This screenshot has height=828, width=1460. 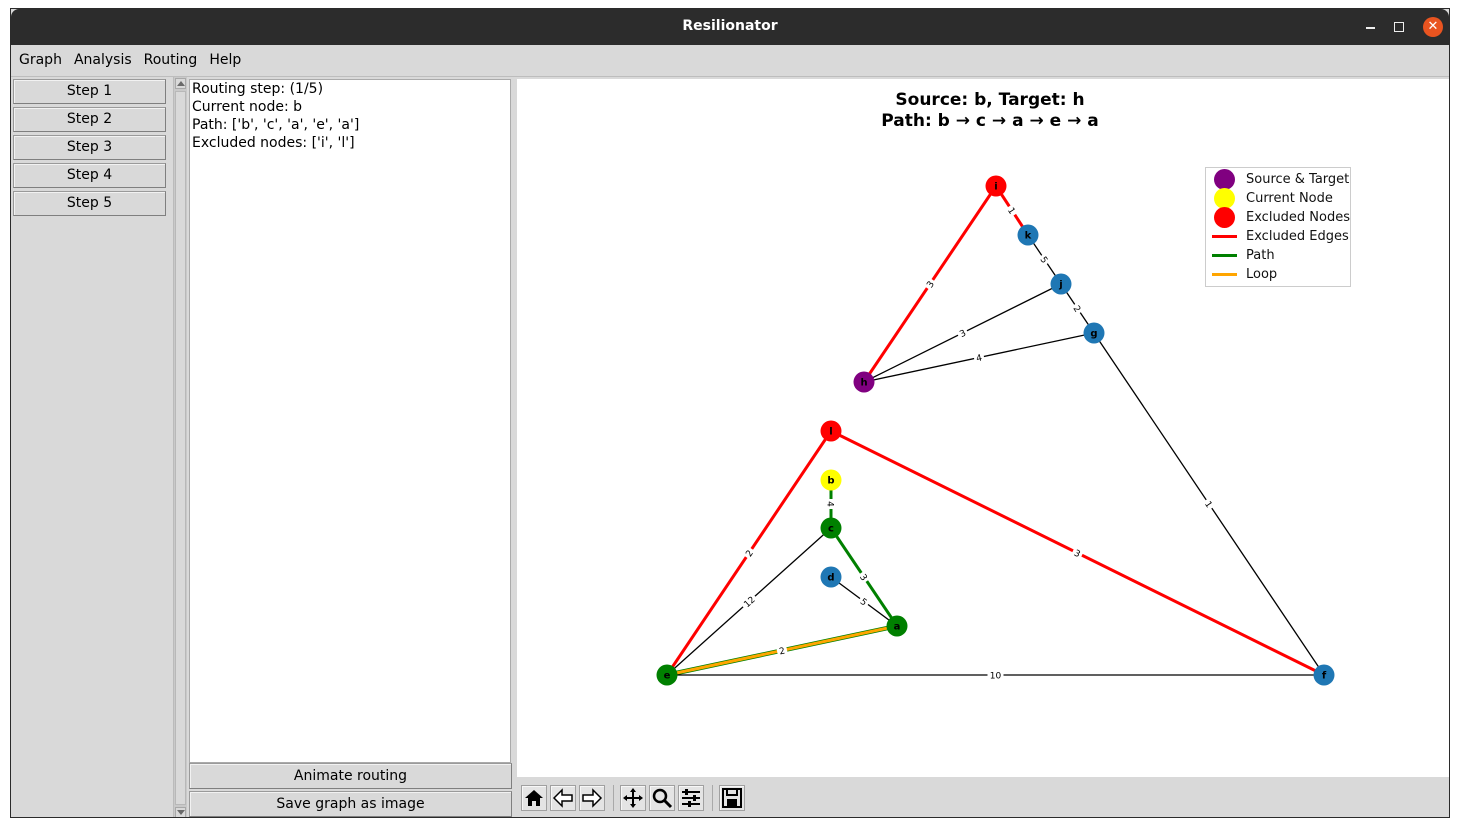 I want to click on legend-item: Loop, so click(x=1278, y=274).